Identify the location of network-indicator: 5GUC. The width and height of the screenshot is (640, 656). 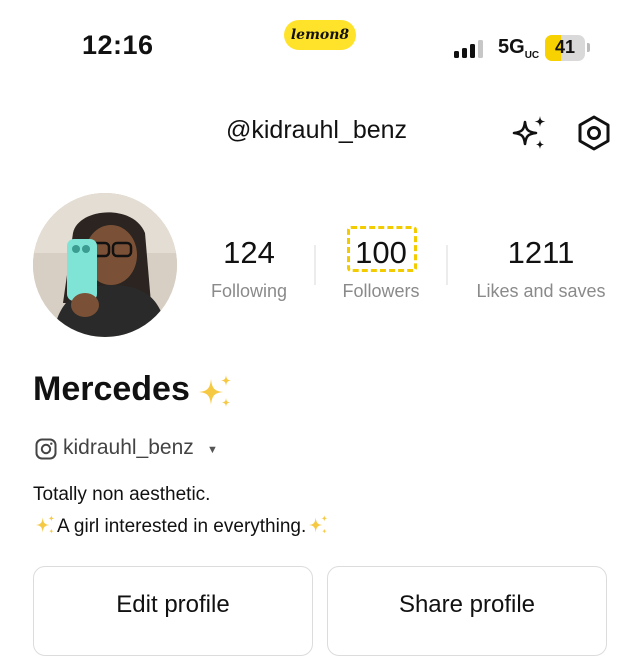
(518, 48).